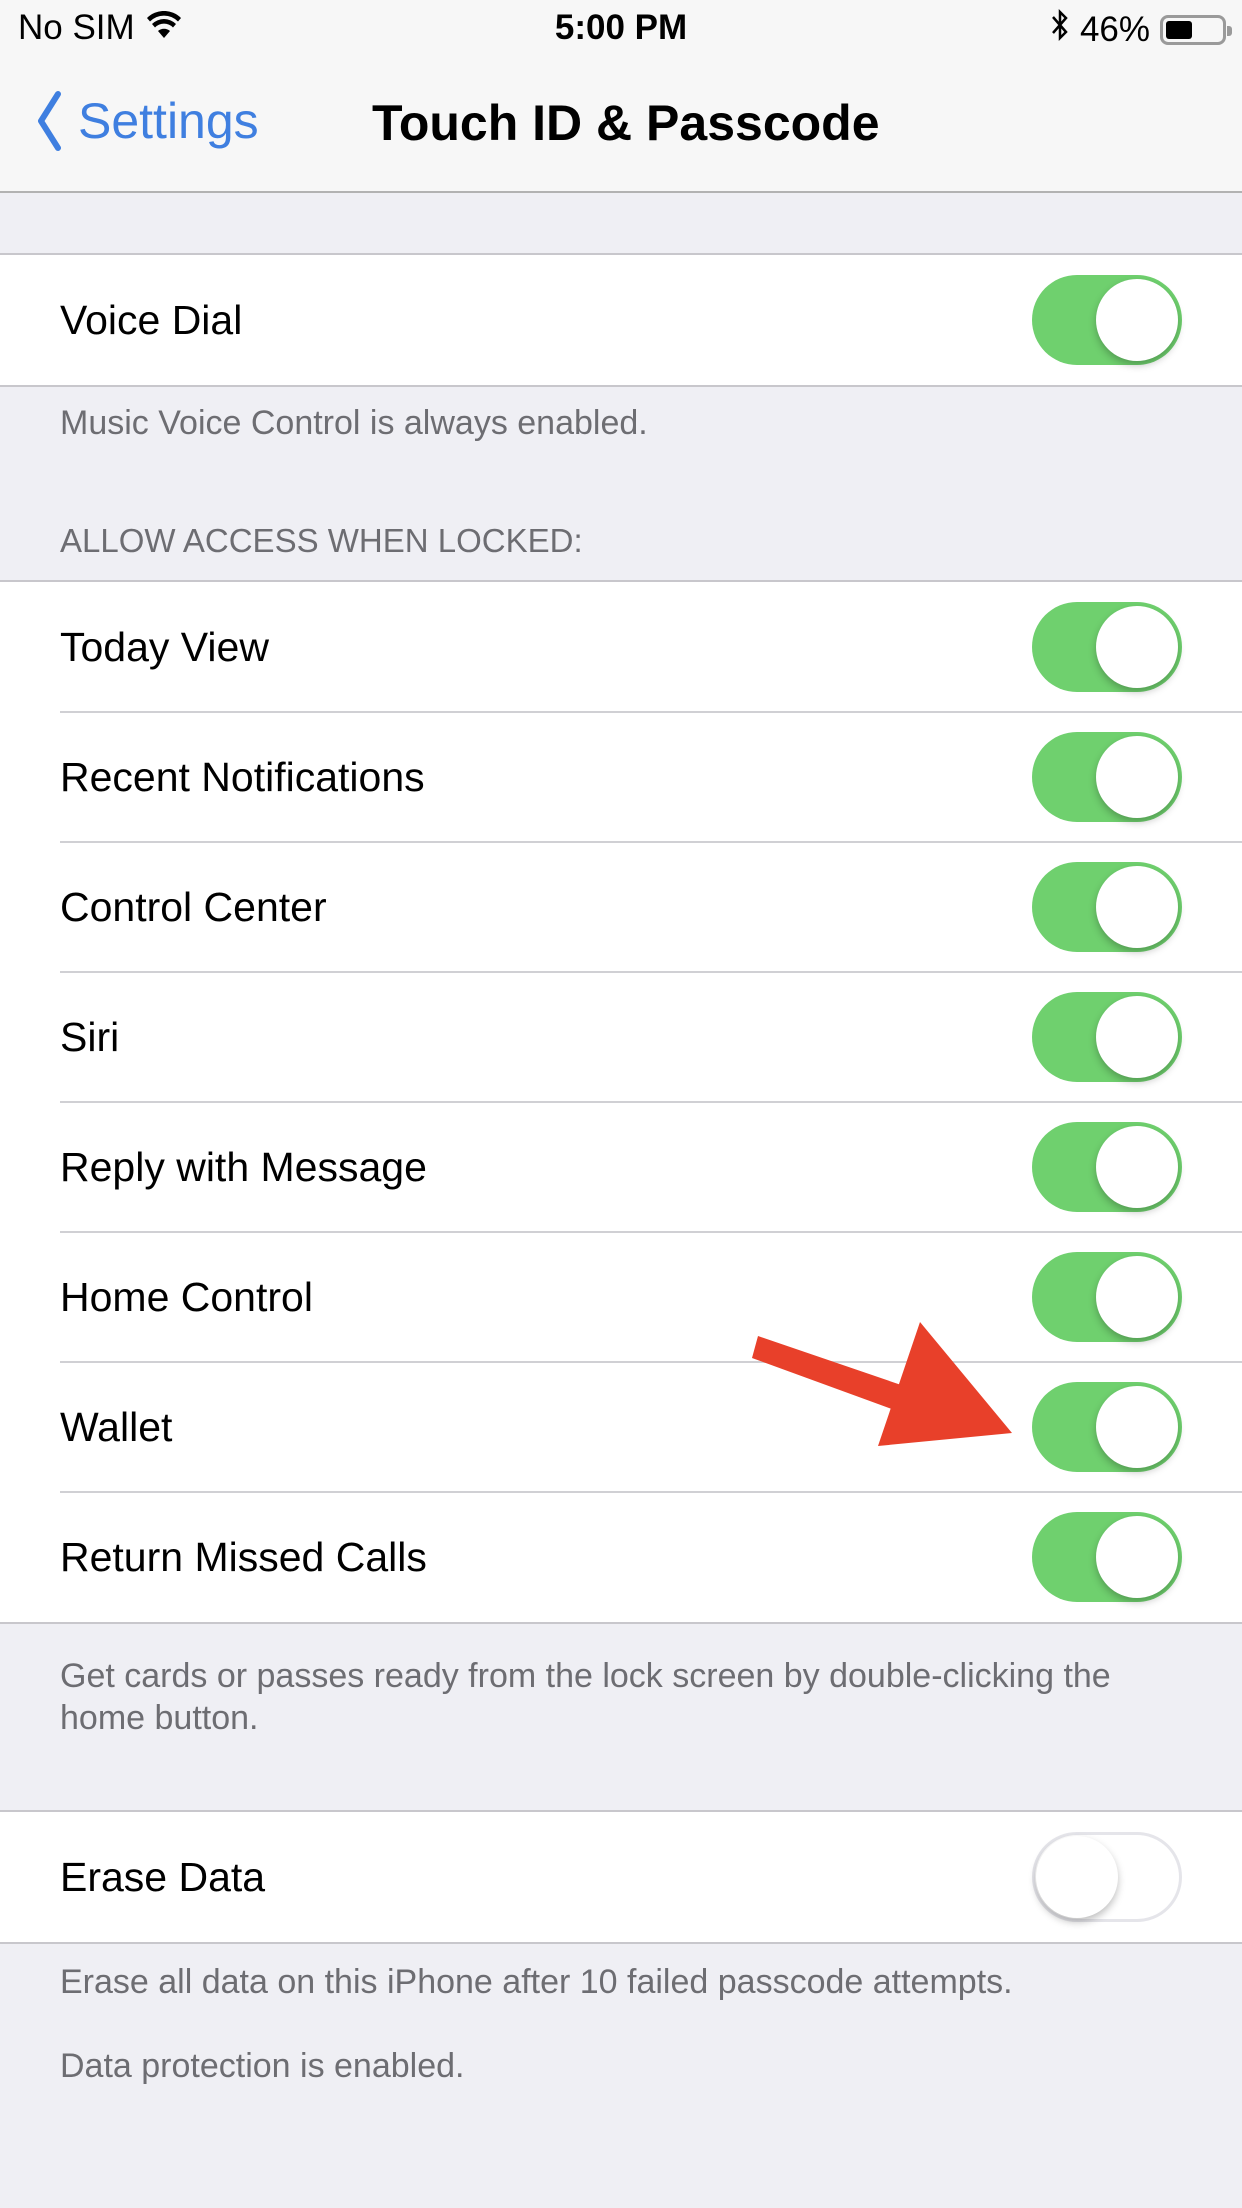 The height and width of the screenshot is (2208, 1242). Describe the element at coordinates (1196, 29) in the screenshot. I see `battery-icon` at that location.